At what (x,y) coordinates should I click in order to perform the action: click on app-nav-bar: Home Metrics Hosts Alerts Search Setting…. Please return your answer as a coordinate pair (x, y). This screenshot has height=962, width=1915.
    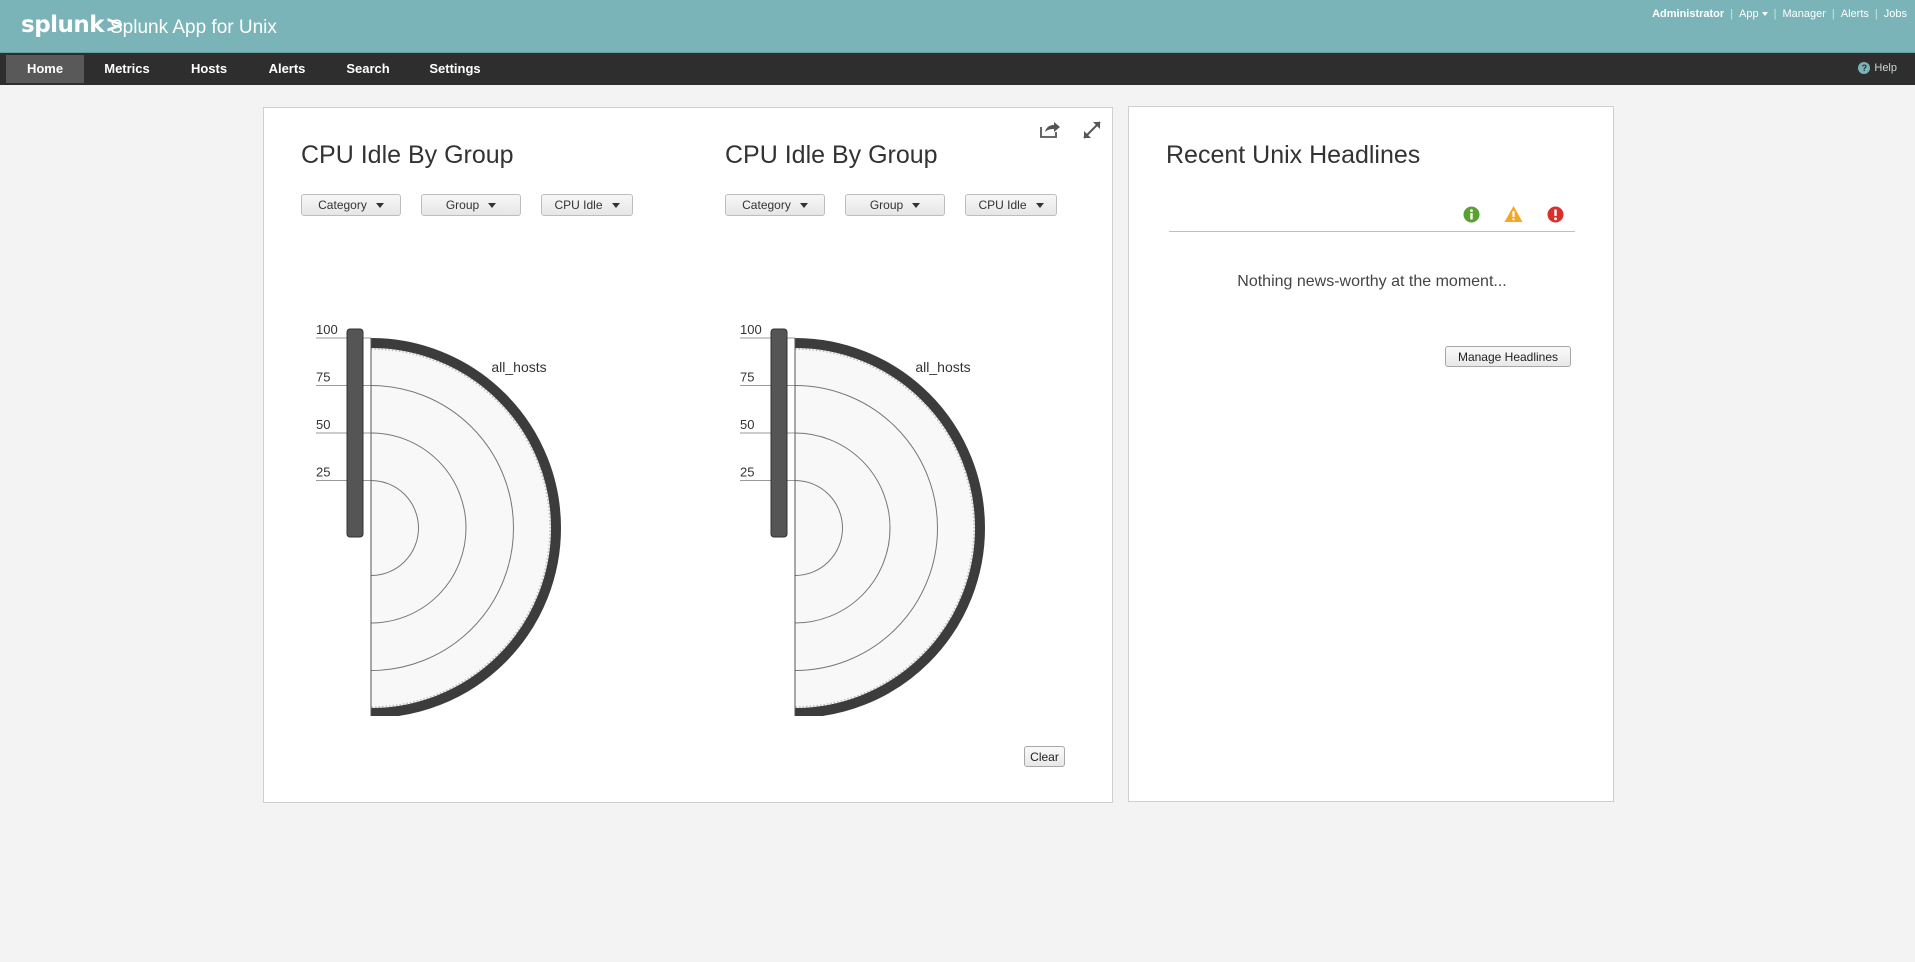
    Looking at the image, I should click on (957, 69).